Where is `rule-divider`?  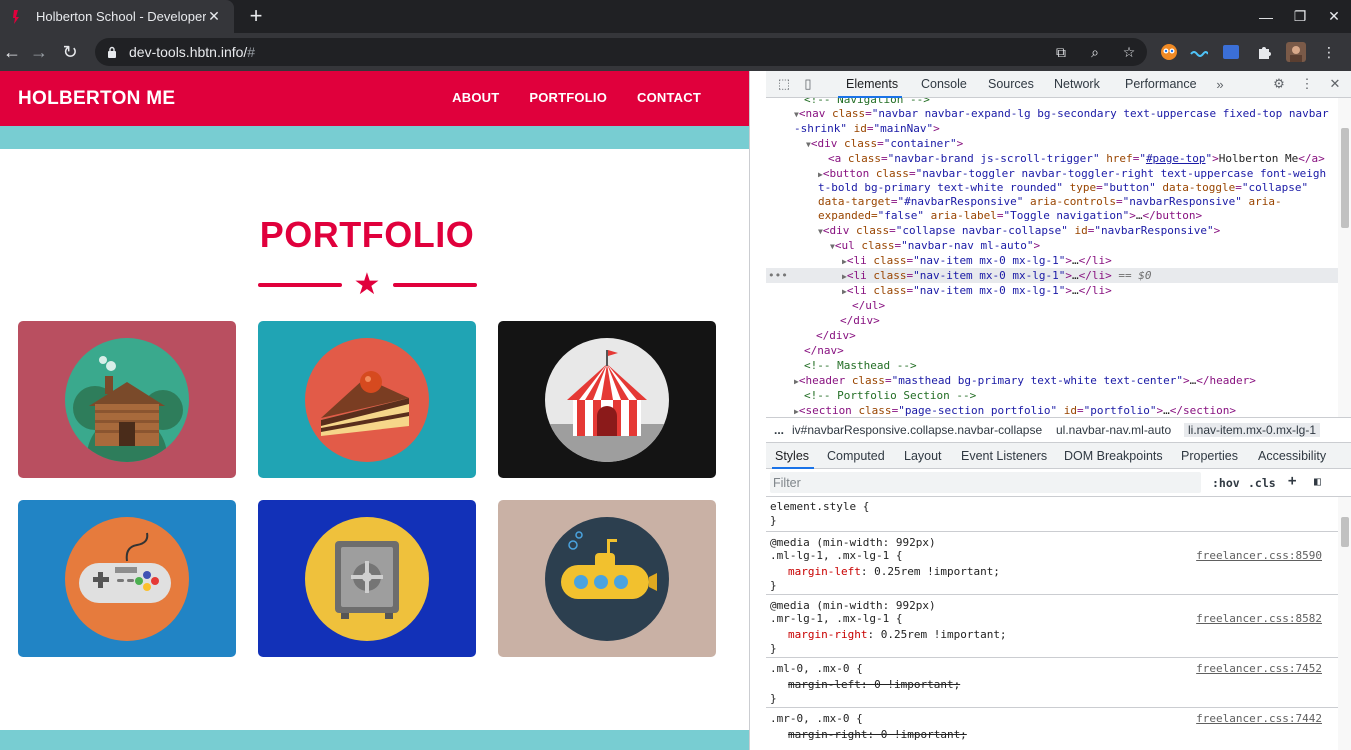
rule-divider is located at coordinates (1052, 594).